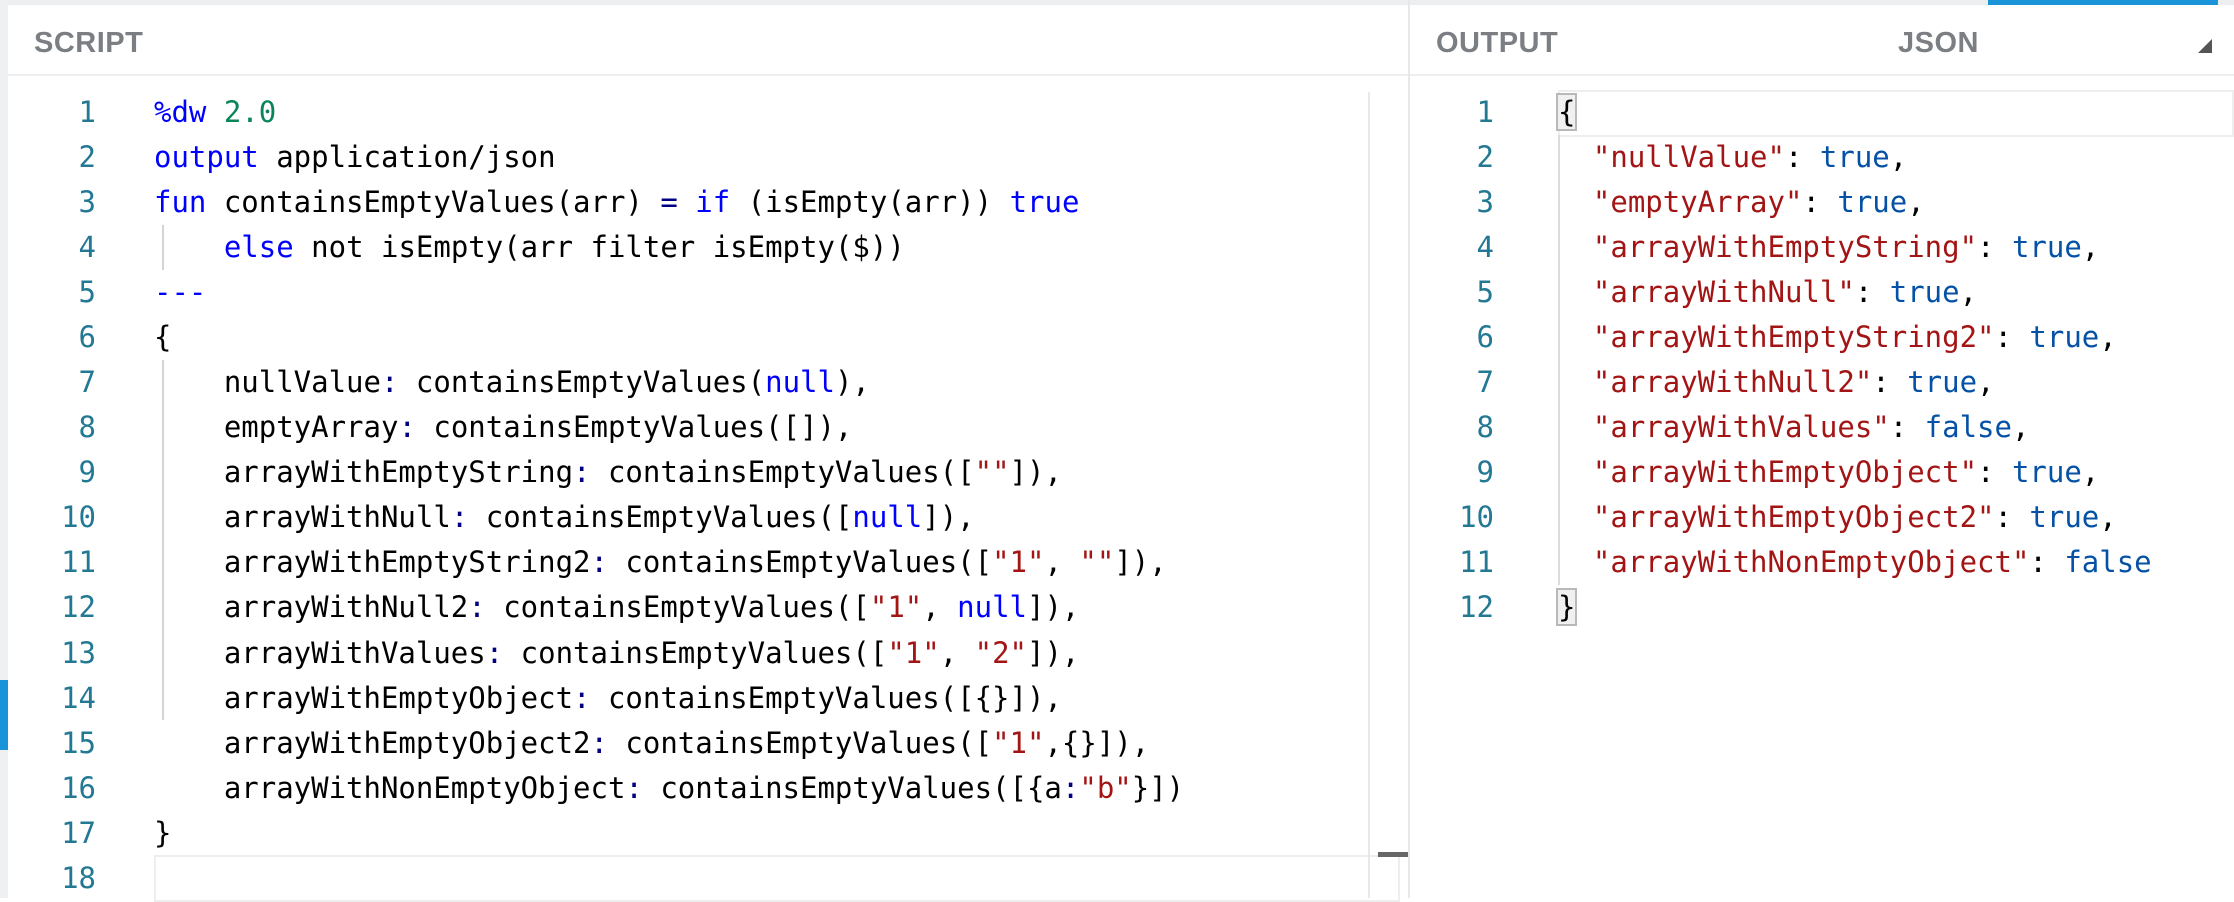  What do you see at coordinates (1822, 472) in the screenshot?
I see `output-line: 9 "arrayWithEmptyObject": true,` at bounding box center [1822, 472].